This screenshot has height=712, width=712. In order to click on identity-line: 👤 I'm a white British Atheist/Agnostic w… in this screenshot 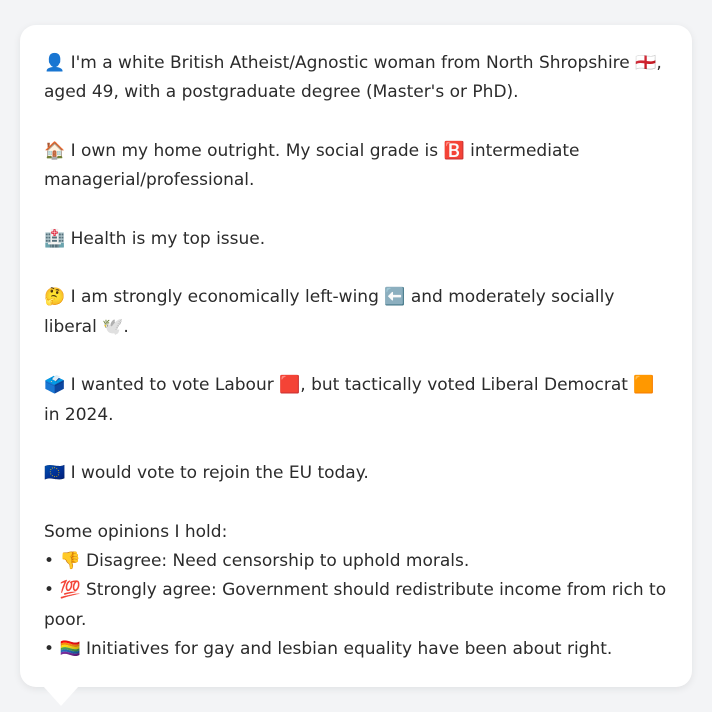, I will do `click(356, 78)`.